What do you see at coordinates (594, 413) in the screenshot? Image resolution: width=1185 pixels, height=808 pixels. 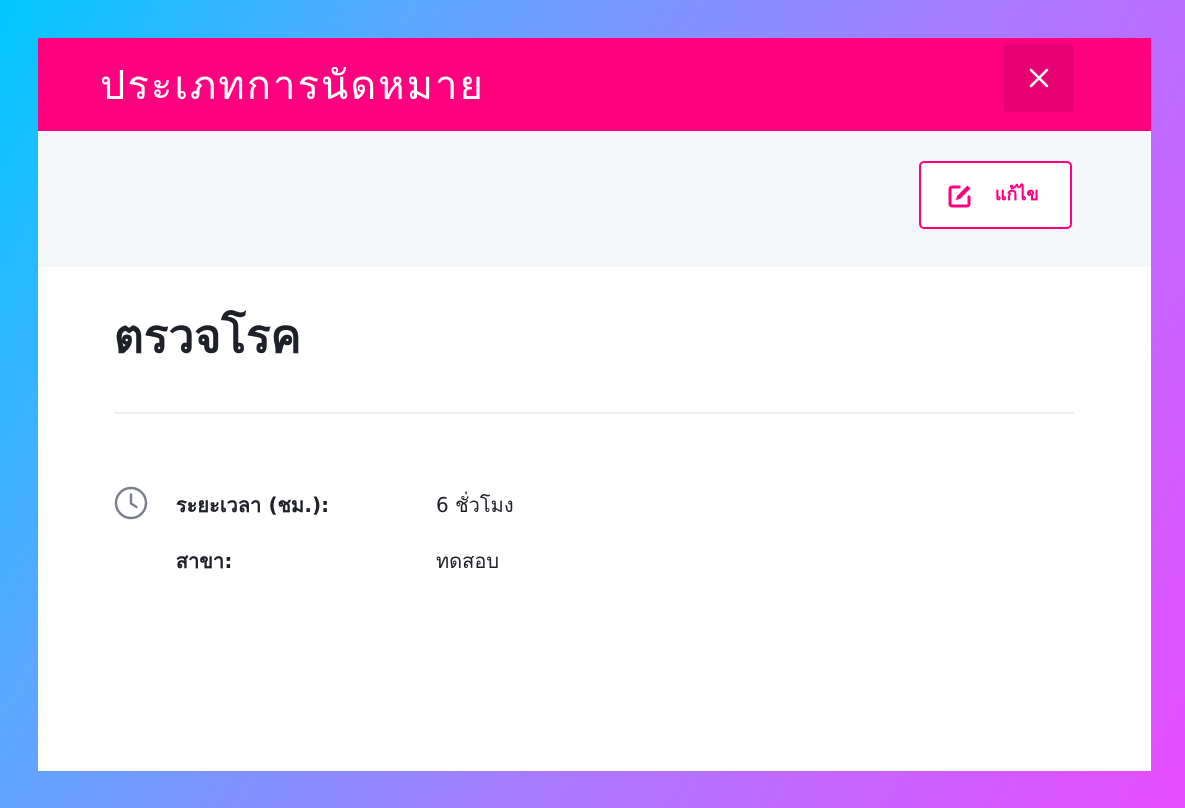 I see `divider` at bounding box center [594, 413].